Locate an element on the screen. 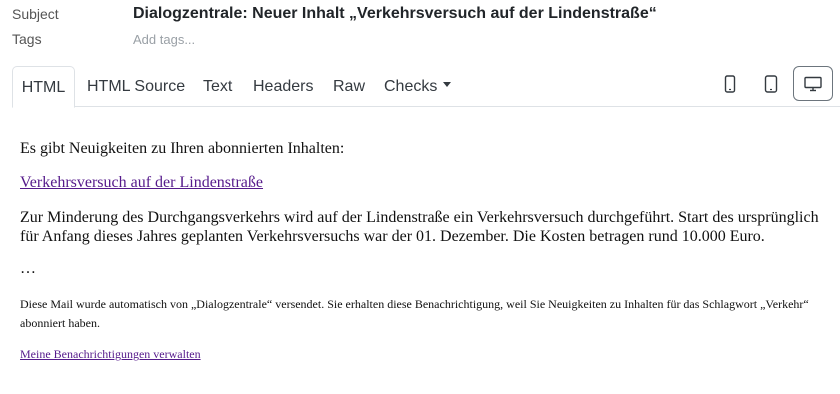 The image size is (840, 394). tab-text: Text is located at coordinates (217, 86).